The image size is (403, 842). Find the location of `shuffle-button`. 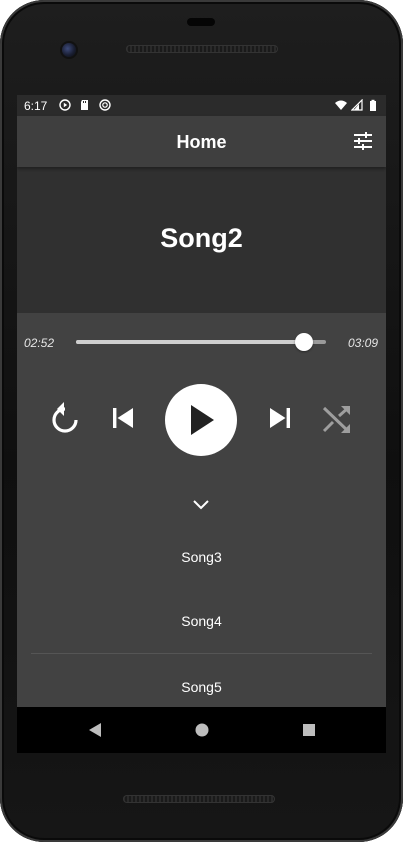

shuffle-button is located at coordinates (337, 419).